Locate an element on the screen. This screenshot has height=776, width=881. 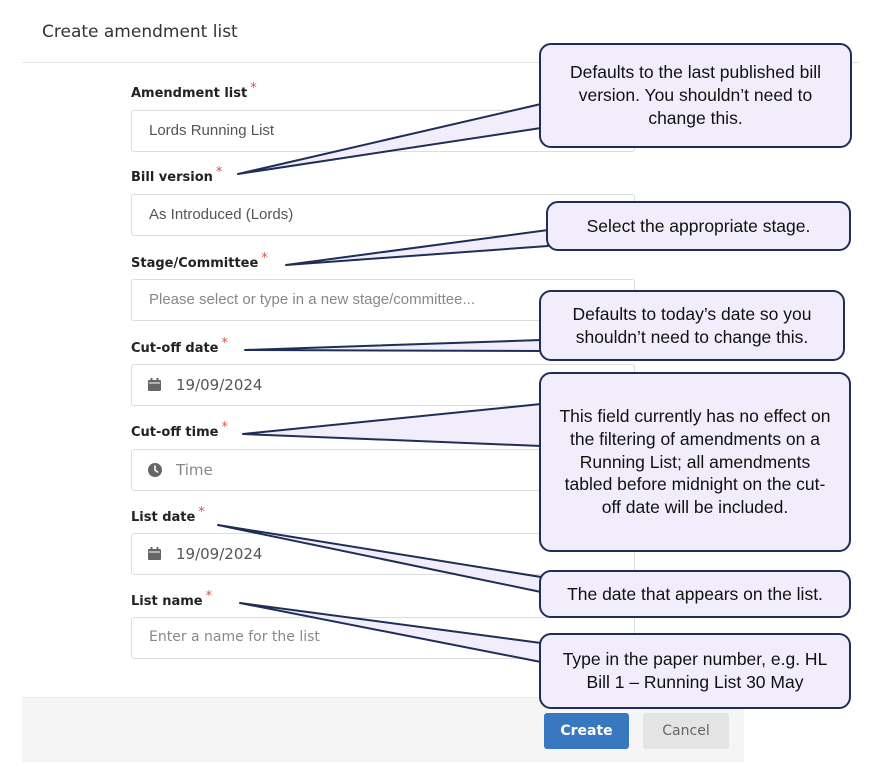
leader-cutoff-date is located at coordinates (393, 345).